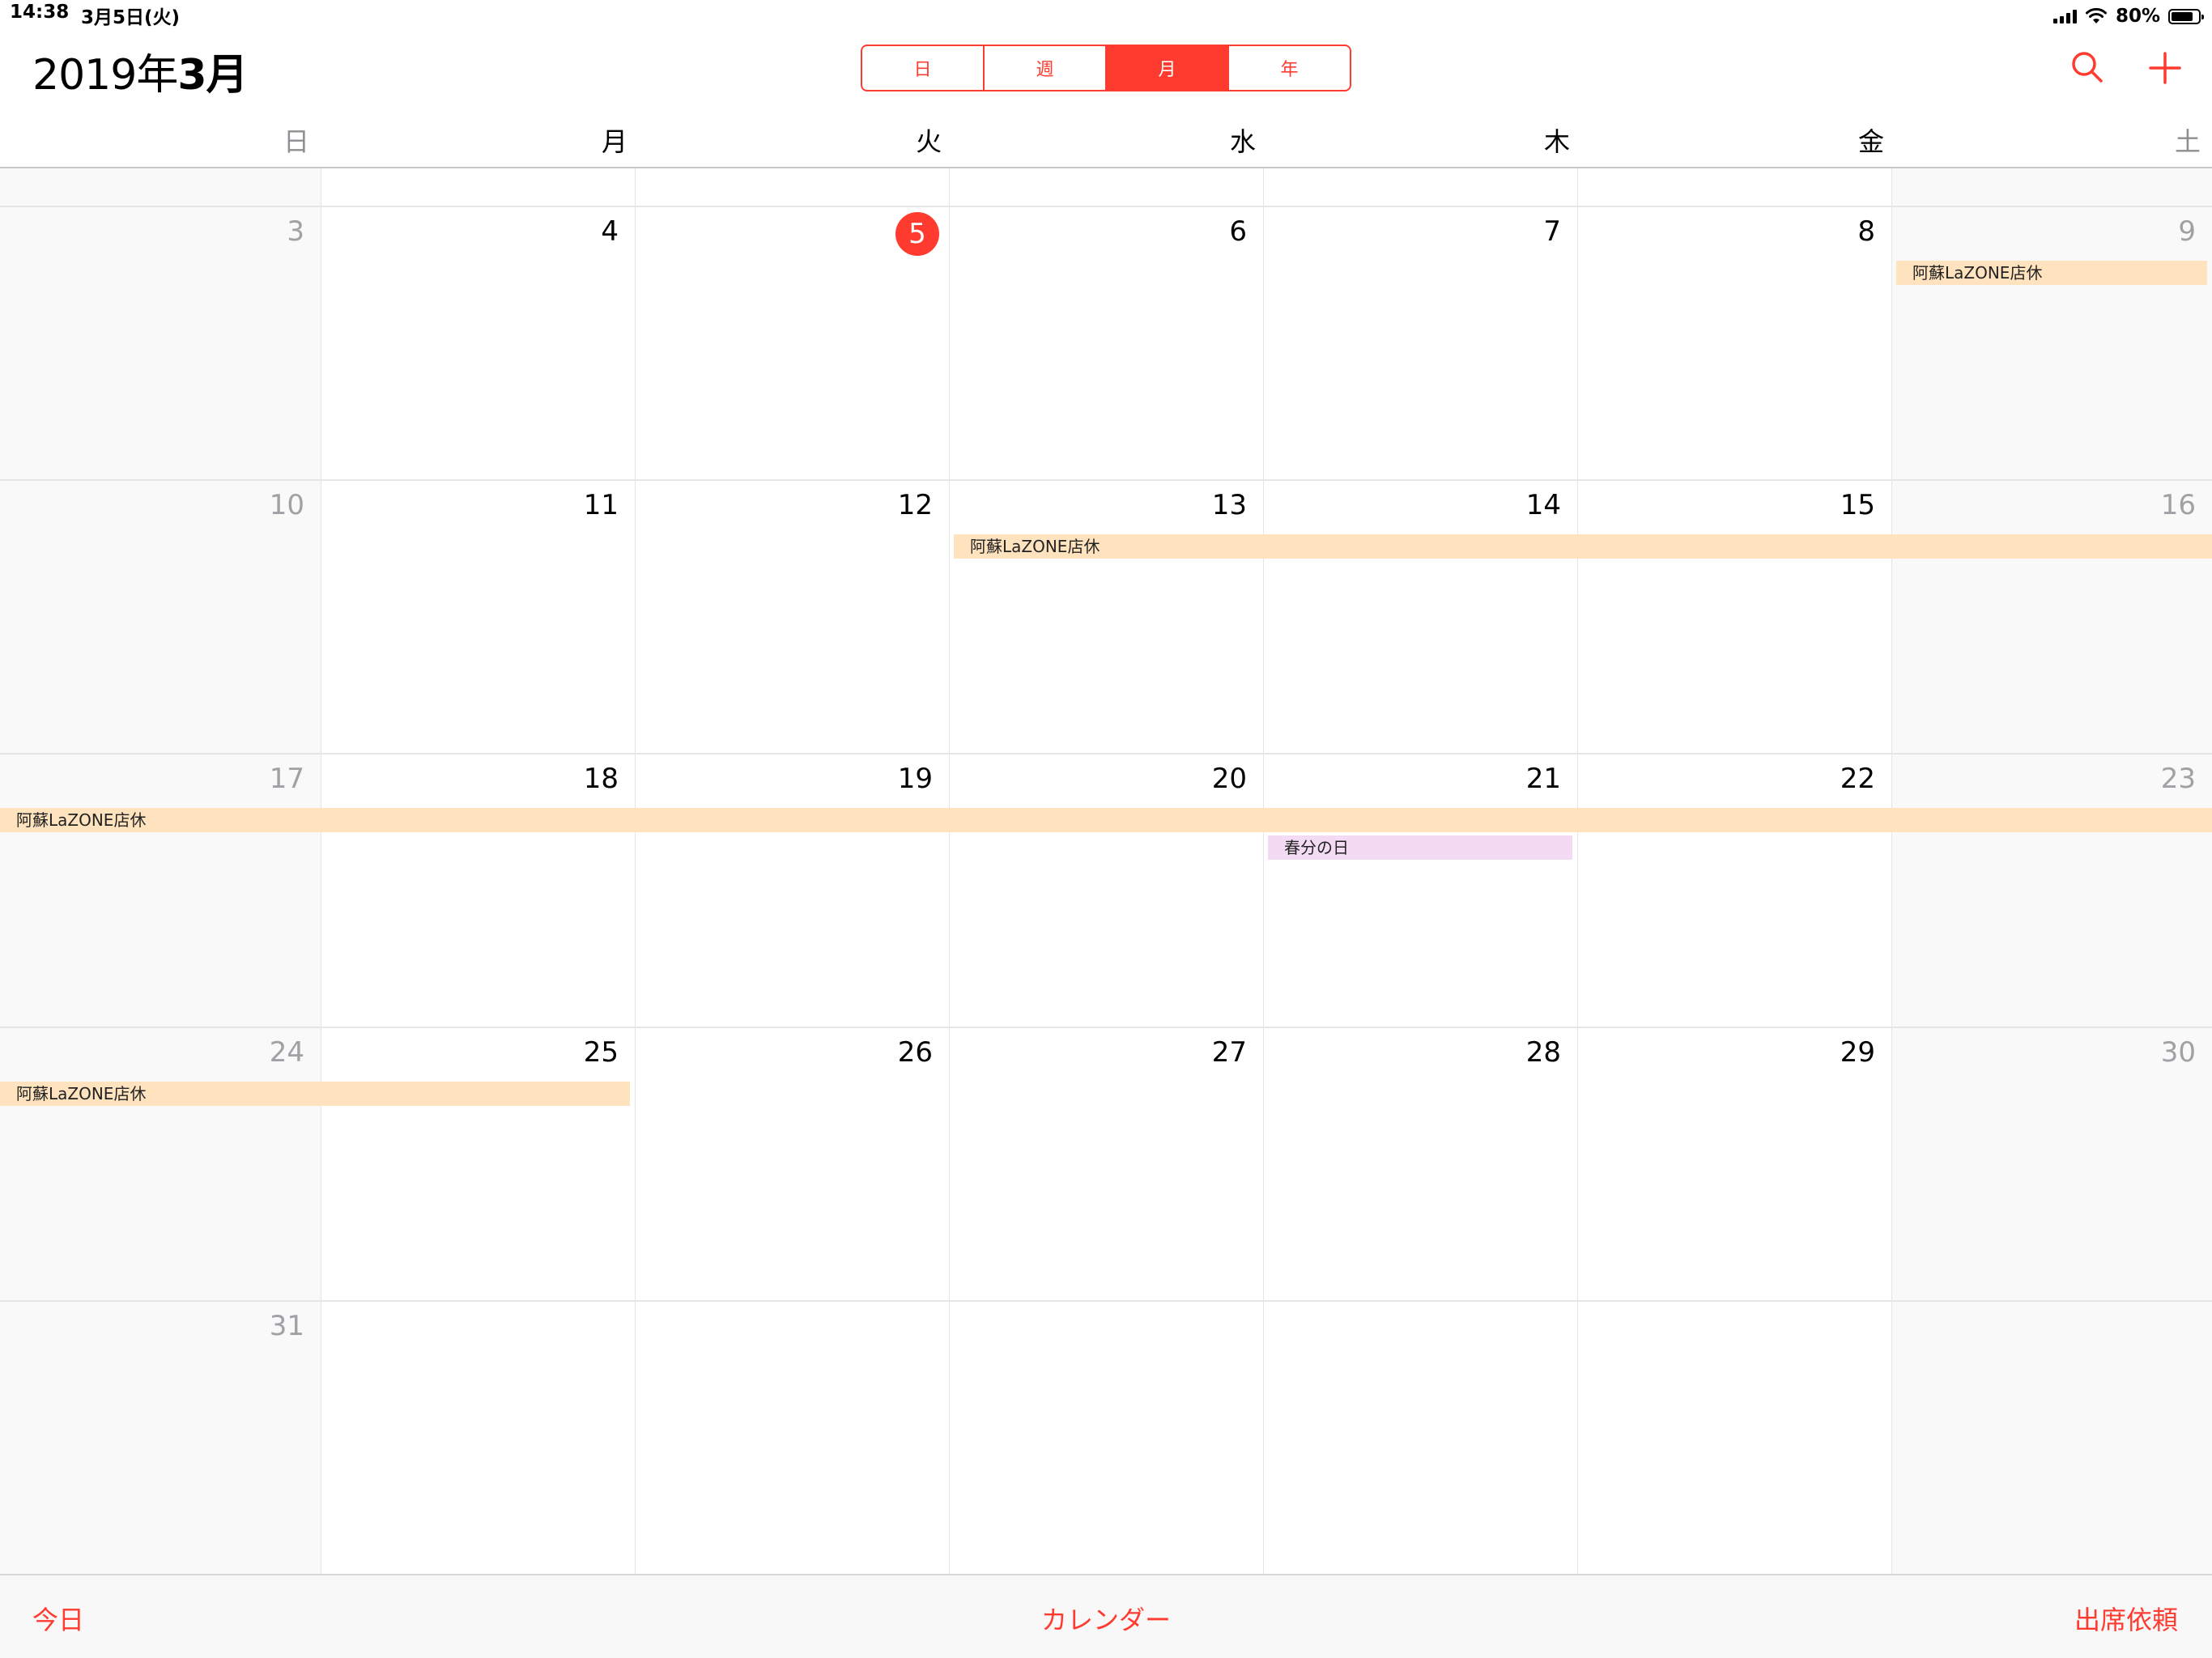 This screenshot has height=1658, width=2212. Describe the element at coordinates (1858, 779) in the screenshot. I see `day-number: 22` at that location.